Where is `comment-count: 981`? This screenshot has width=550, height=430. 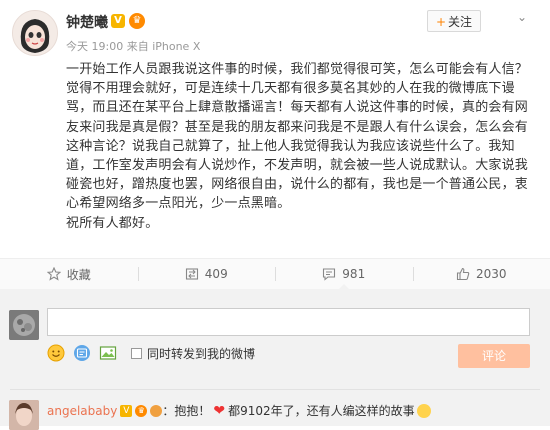 comment-count: 981 is located at coordinates (353, 274).